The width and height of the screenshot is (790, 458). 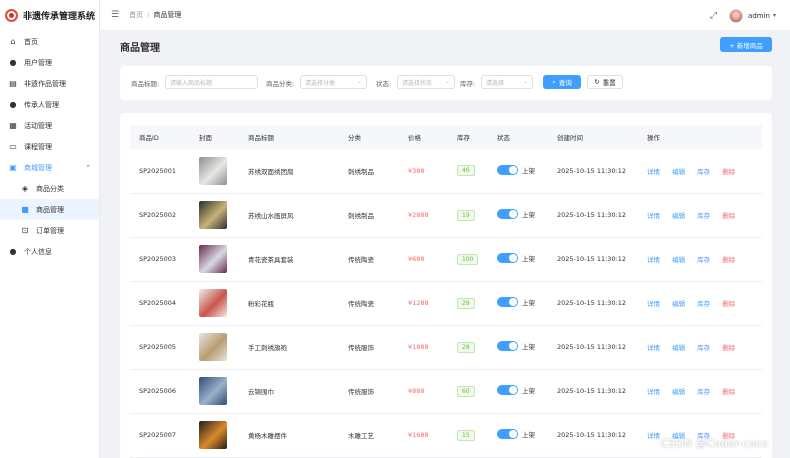 I want to click on product-price: ¥888, so click(x=416, y=391).